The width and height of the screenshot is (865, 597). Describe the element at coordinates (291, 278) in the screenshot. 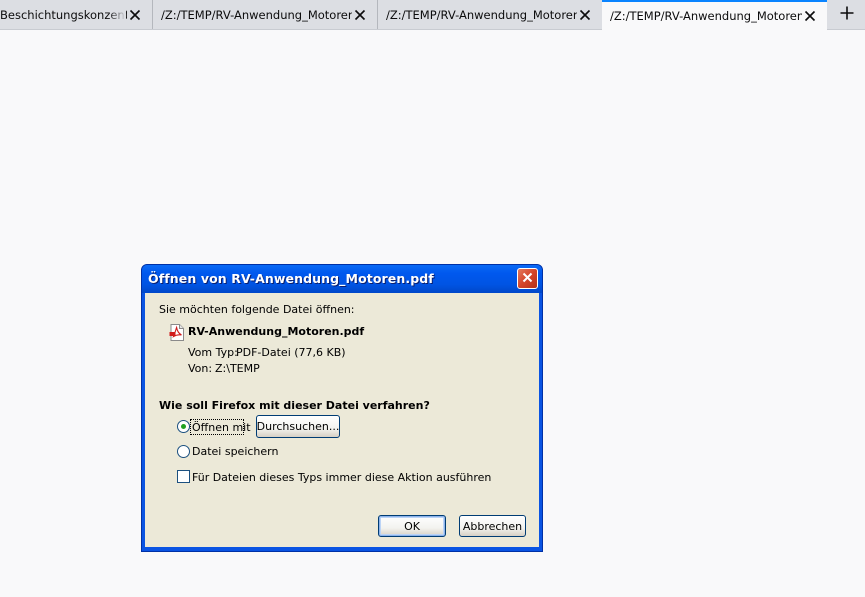

I see `dialog-title: Öffnen von RV-Anwendung_Motoren.pdf` at that location.